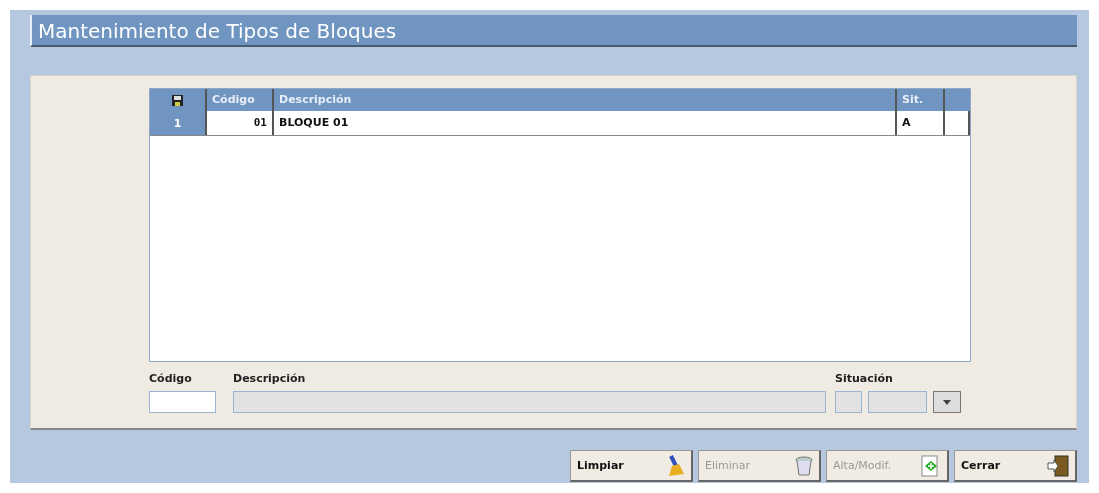 This screenshot has width=1099, height=493. Describe the element at coordinates (957, 100) in the screenshot. I see `header-cell` at that location.